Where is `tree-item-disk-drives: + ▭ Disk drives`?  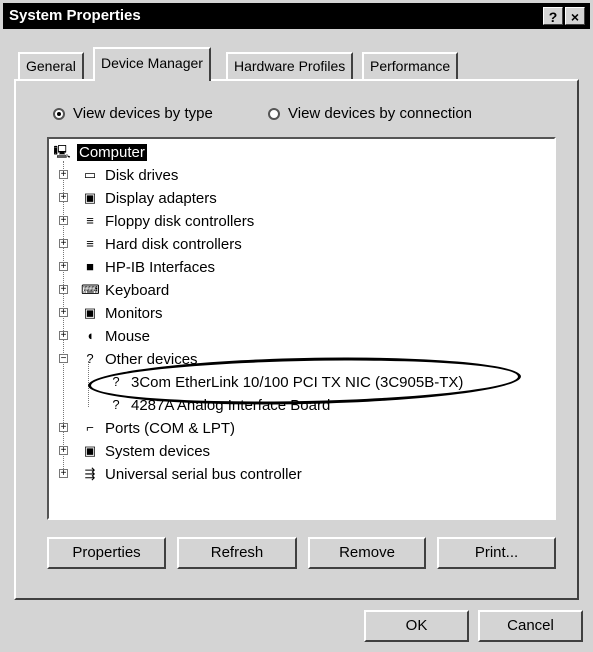 tree-item-disk-drives: + ▭ Disk drives is located at coordinates (118, 175).